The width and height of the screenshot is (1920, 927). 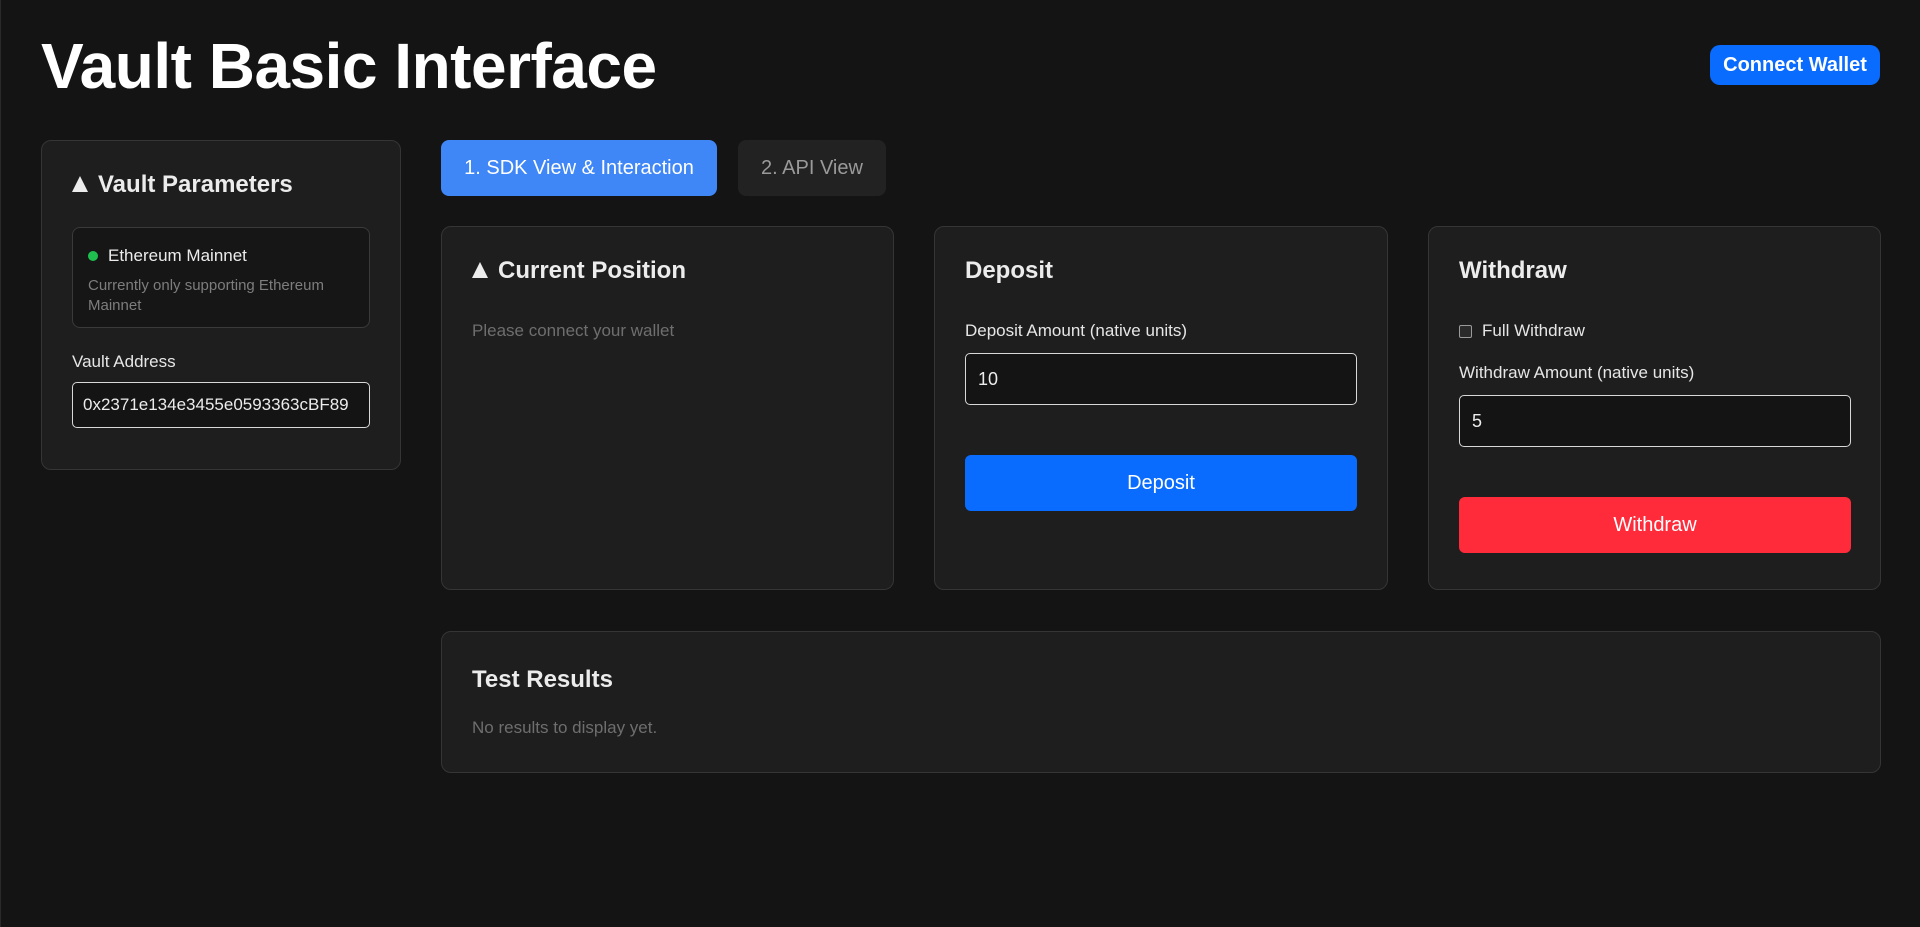 I want to click on tab-api-view: 2. API View, so click(x=812, y=168).